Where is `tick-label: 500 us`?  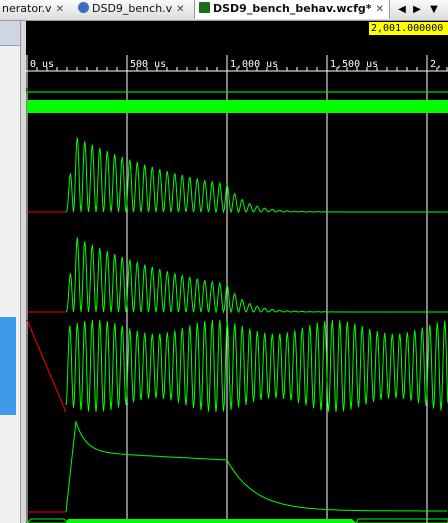 tick-label: 500 us is located at coordinates (148, 64).